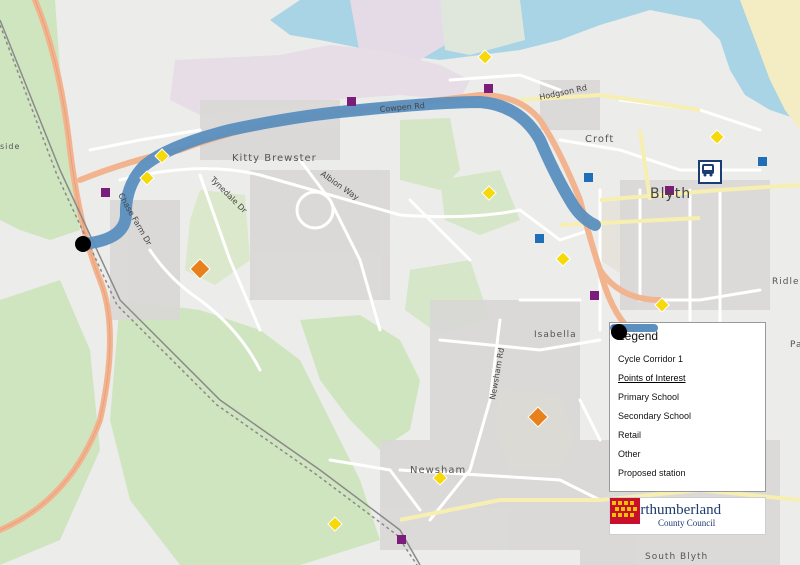  Describe the element at coordinates (10, 146) in the screenshot. I see `place-side: side` at that location.